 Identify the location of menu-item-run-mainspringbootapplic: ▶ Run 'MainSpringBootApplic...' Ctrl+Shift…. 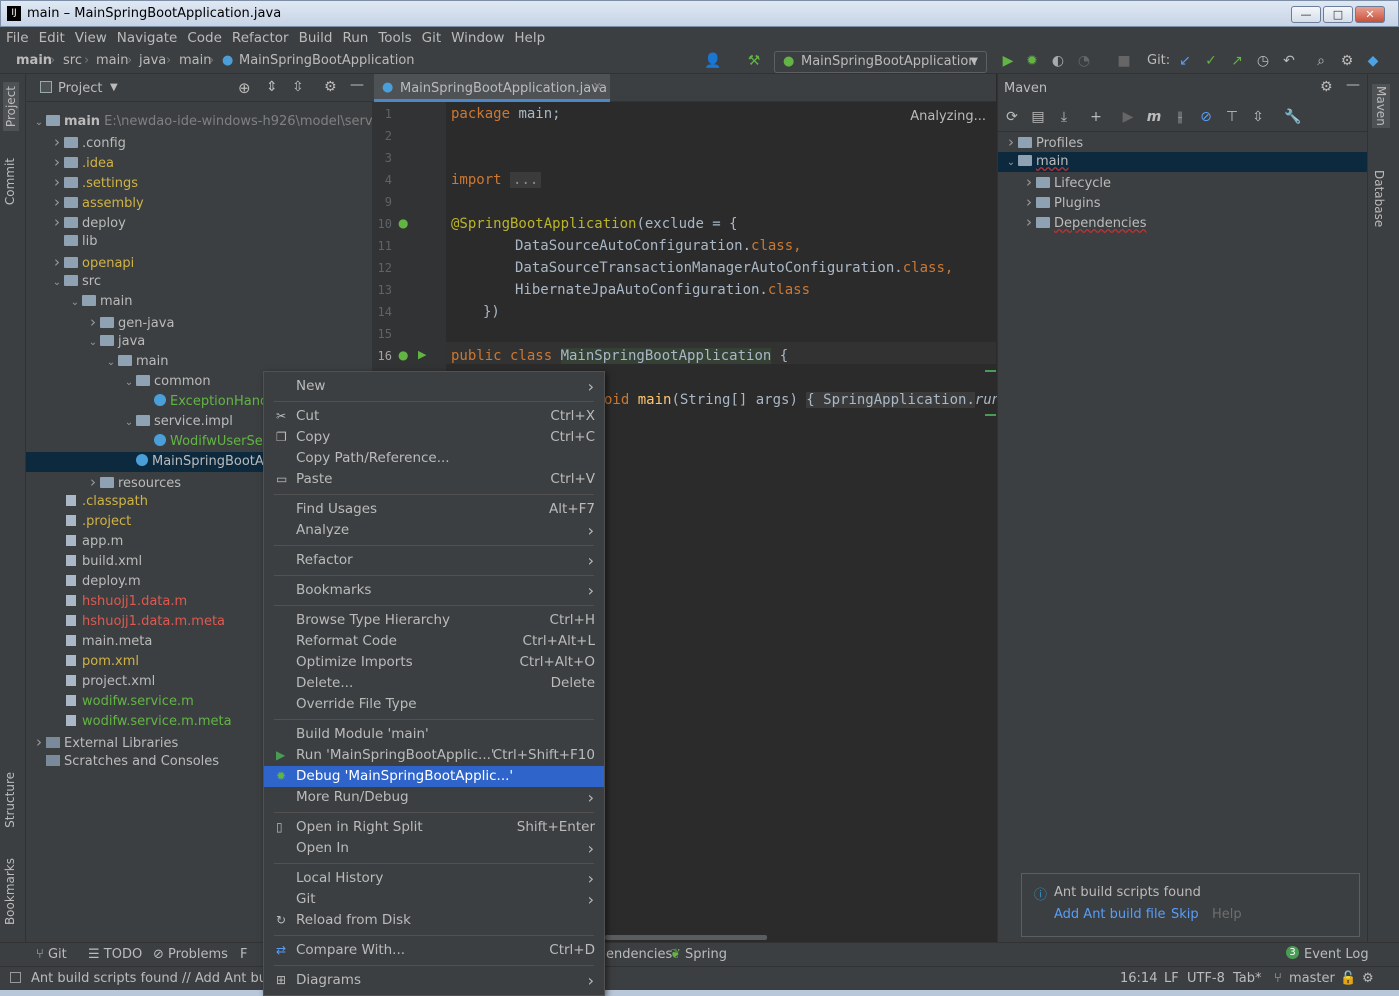
(434, 755).